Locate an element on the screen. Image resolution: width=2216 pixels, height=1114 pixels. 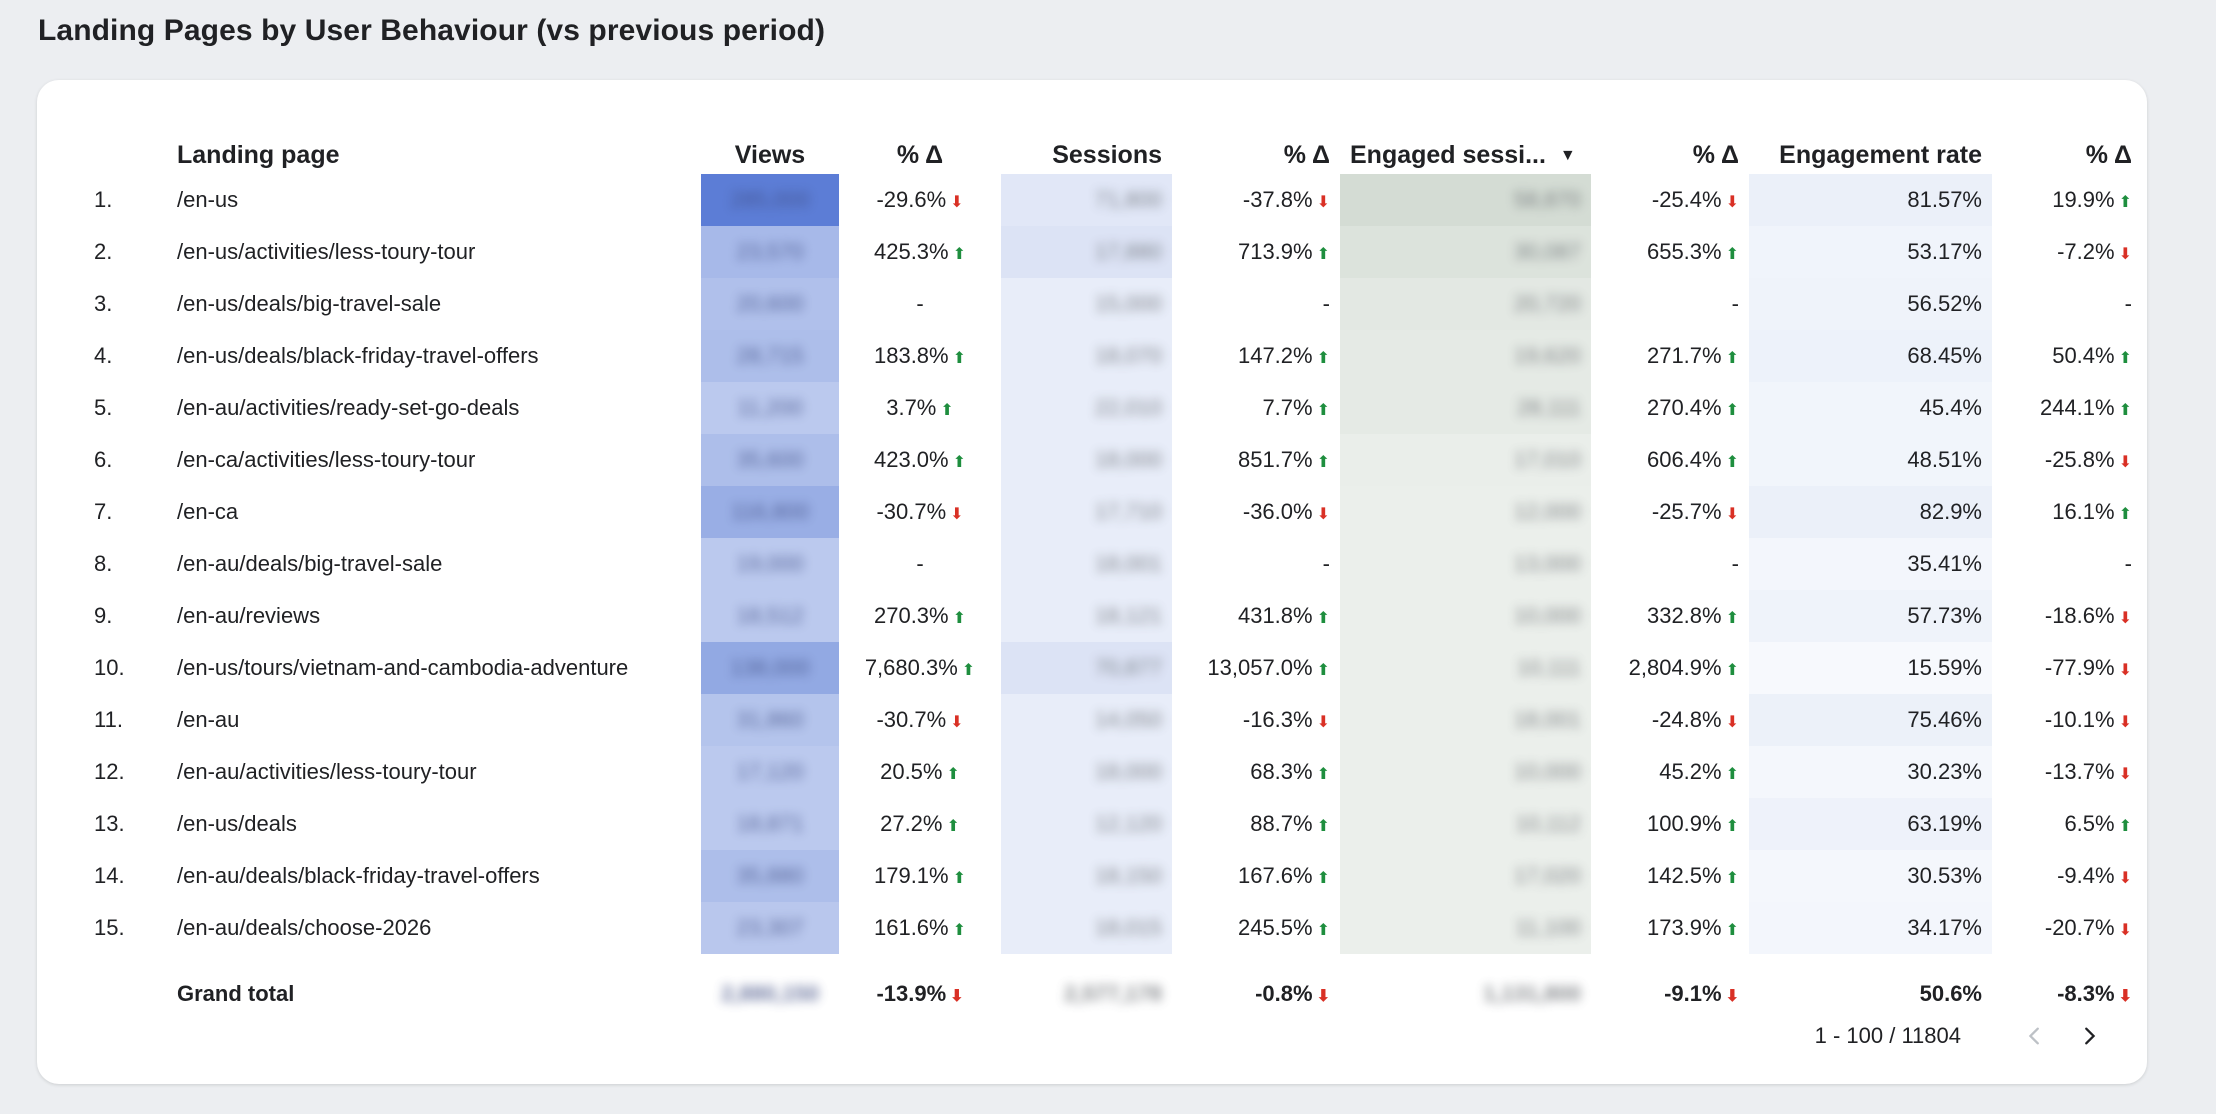
header-index is located at coordinates (124, 147).